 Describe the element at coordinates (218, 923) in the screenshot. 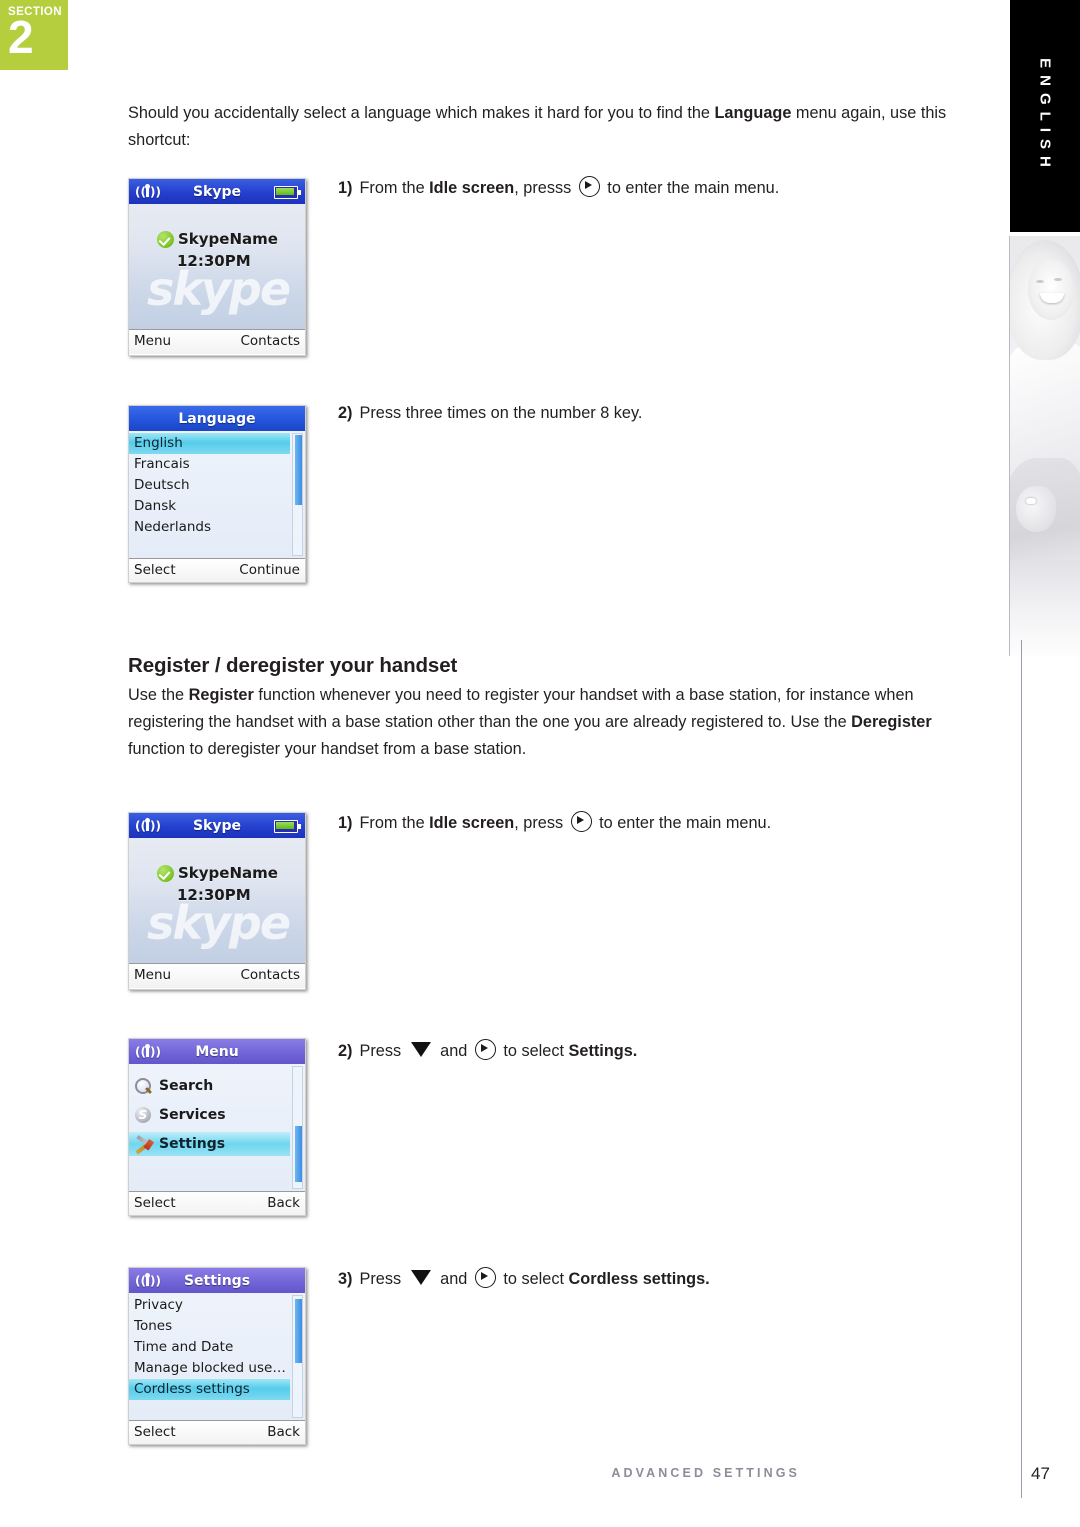

I see `skype-watermark: skype` at that location.